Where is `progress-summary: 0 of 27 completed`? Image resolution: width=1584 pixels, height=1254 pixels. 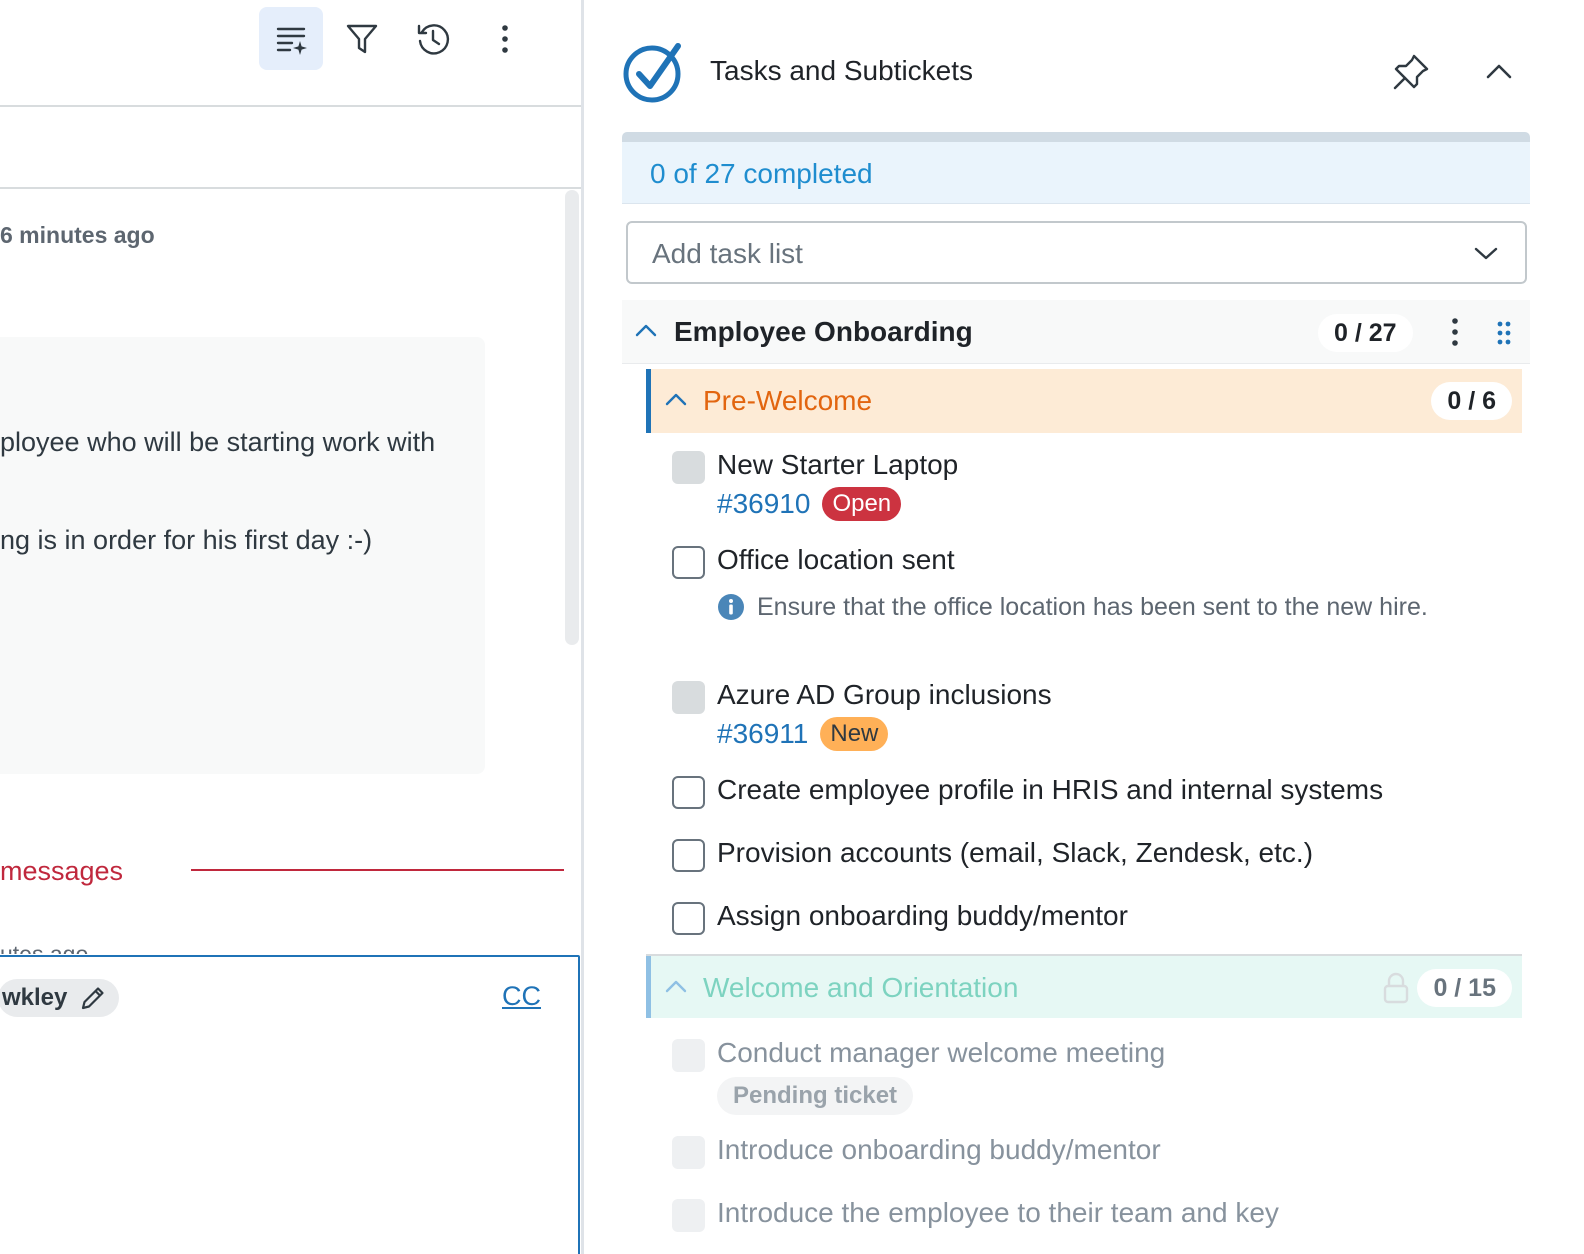 progress-summary: 0 of 27 completed is located at coordinates (1076, 173).